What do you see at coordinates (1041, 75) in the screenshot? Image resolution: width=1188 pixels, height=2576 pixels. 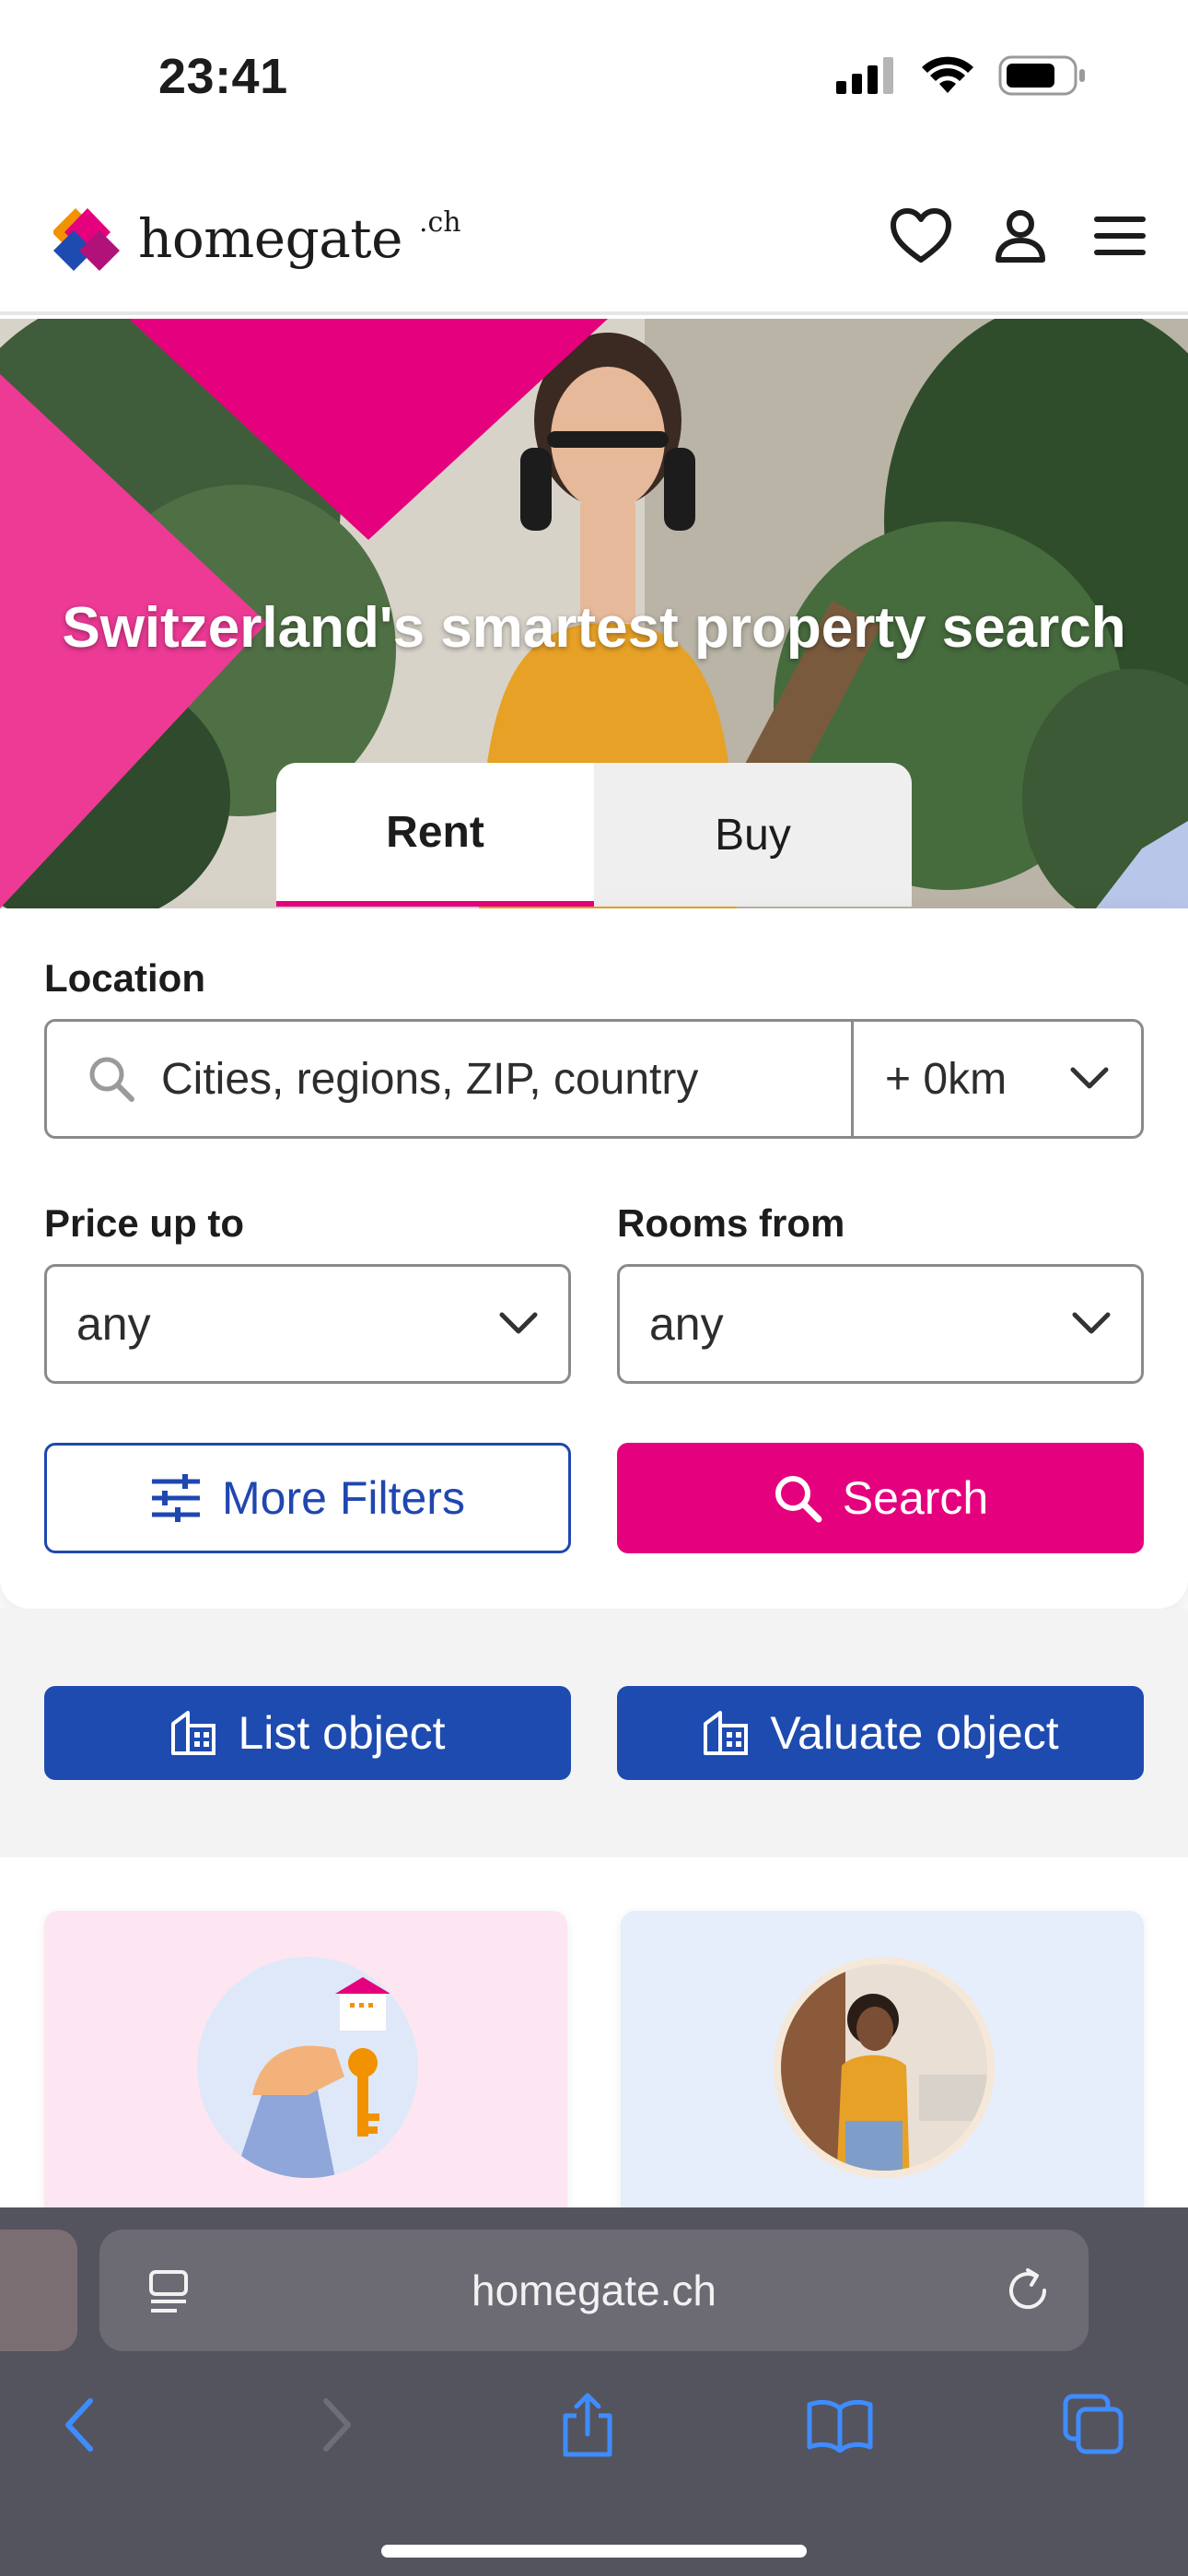 I see `battery-icon` at bounding box center [1041, 75].